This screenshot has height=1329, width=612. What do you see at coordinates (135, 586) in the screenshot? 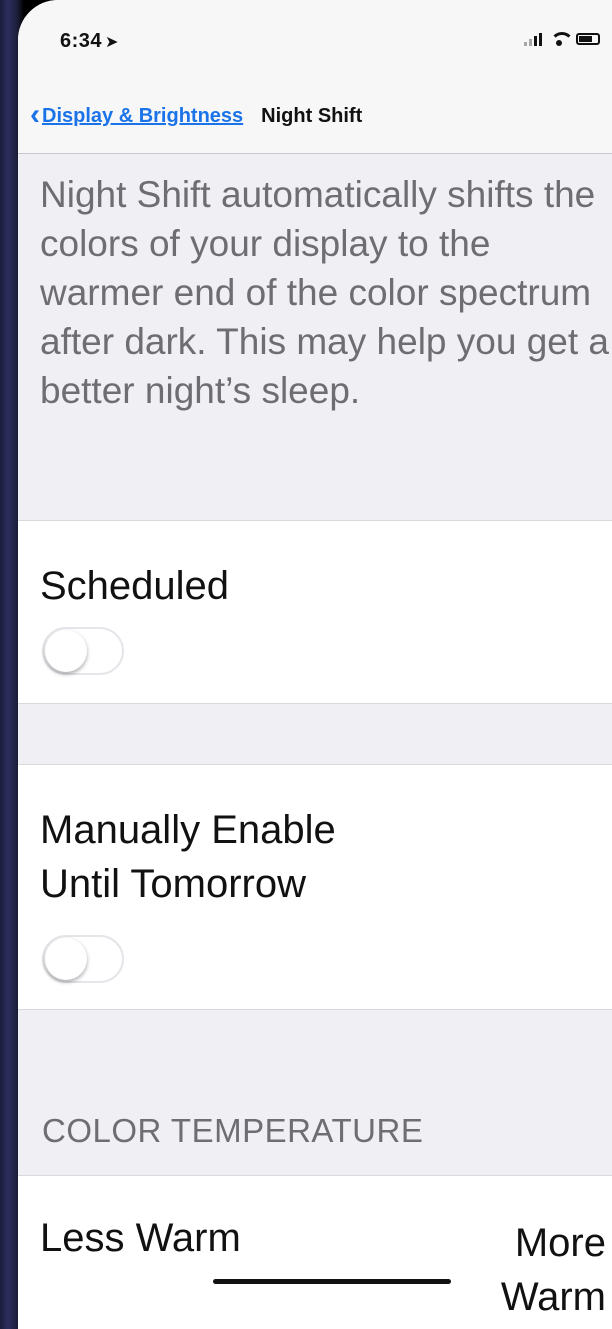
I see `scheduled-label: Scheduled` at bounding box center [135, 586].